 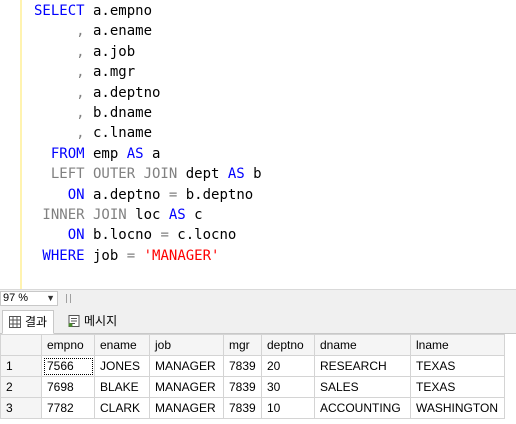 I want to click on cell-ename: CLARK, so click(x=122, y=408).